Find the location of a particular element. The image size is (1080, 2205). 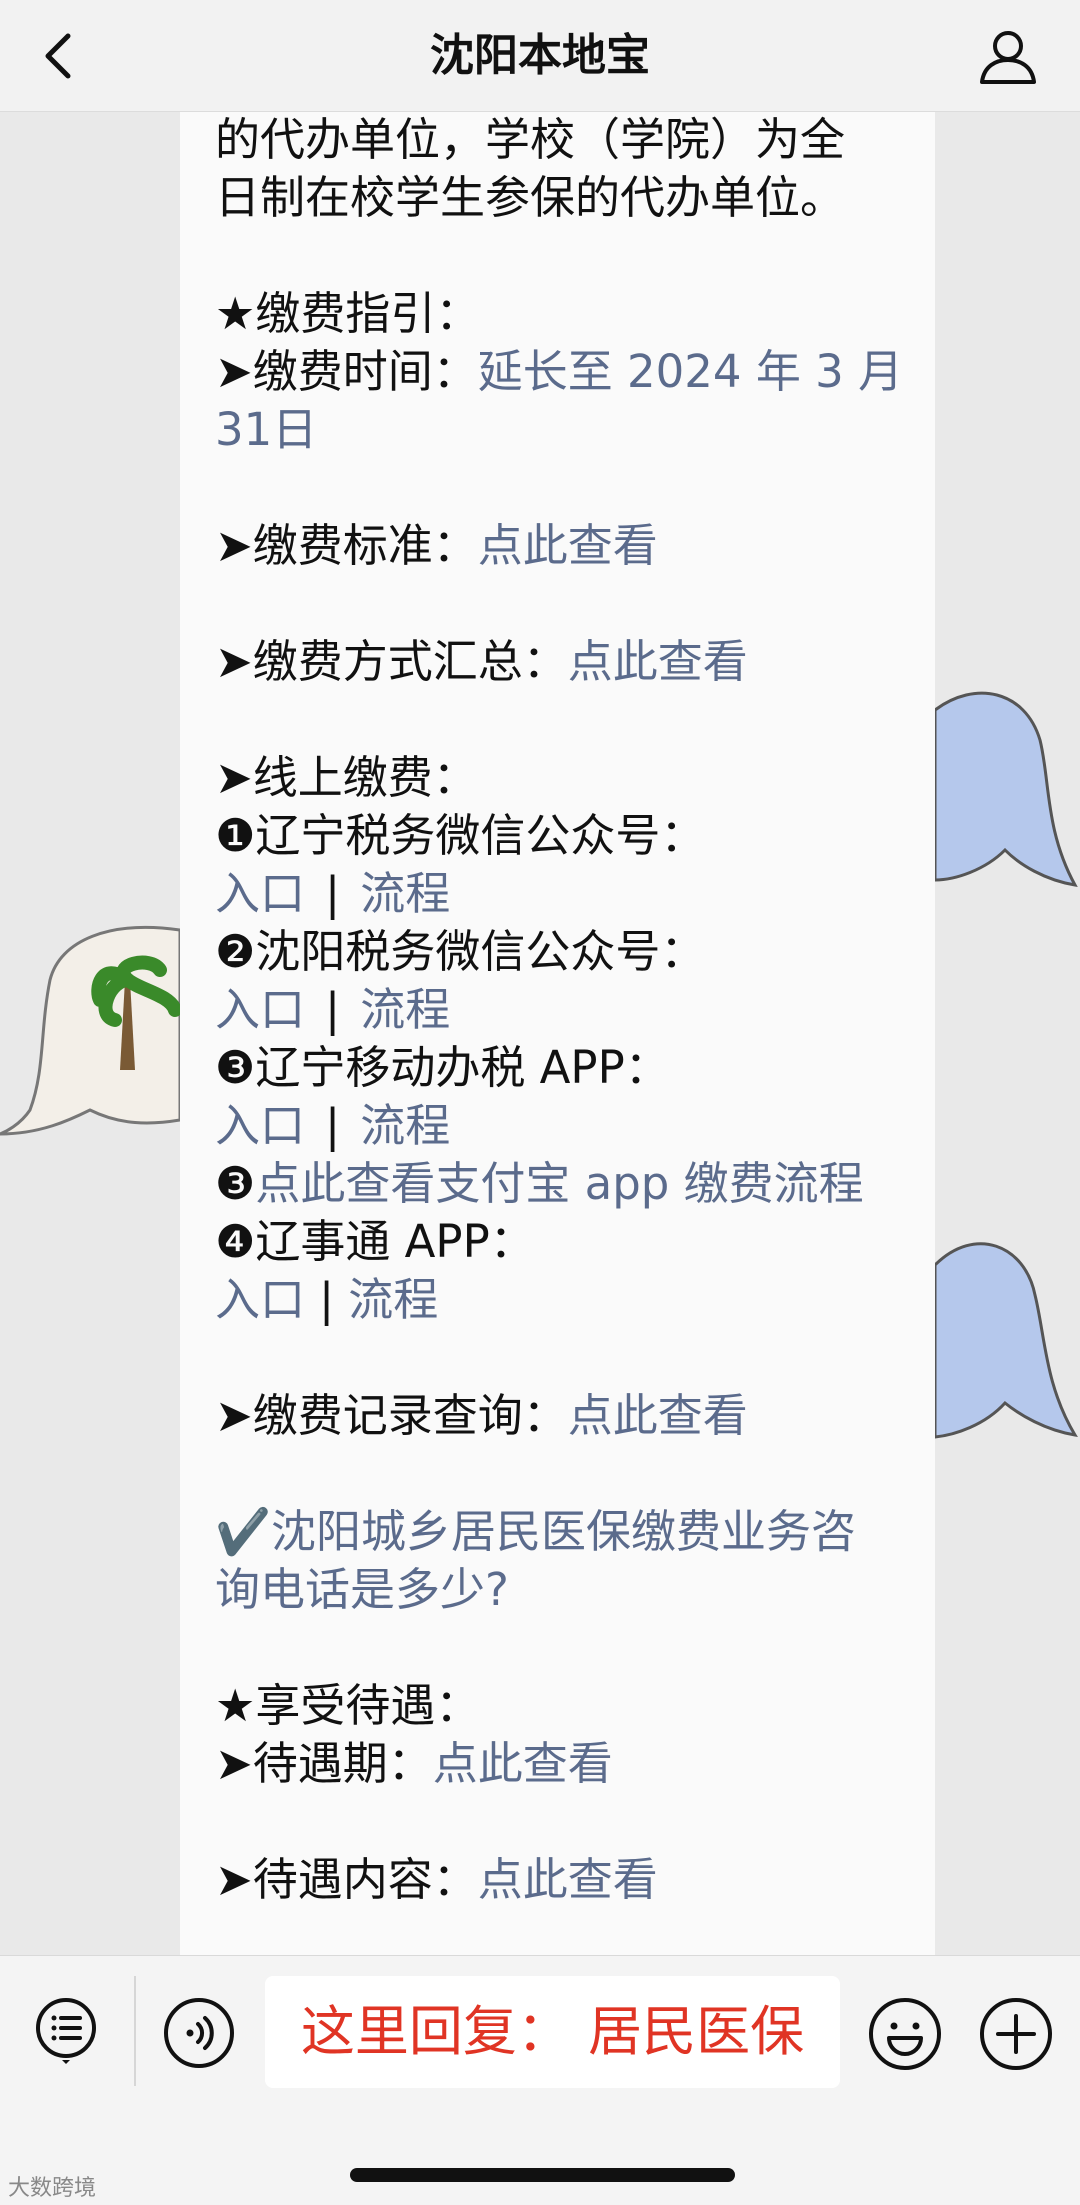

payment-time-row: ➤缴费时间：延长至 2024 年 3 月 is located at coordinates (559, 371).